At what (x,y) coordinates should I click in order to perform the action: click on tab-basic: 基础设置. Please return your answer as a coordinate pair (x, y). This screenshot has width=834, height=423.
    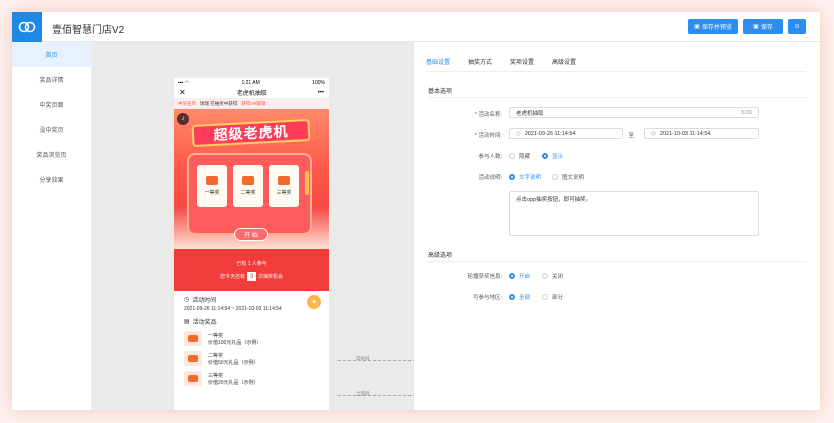
    Looking at the image, I should click on (438, 64).